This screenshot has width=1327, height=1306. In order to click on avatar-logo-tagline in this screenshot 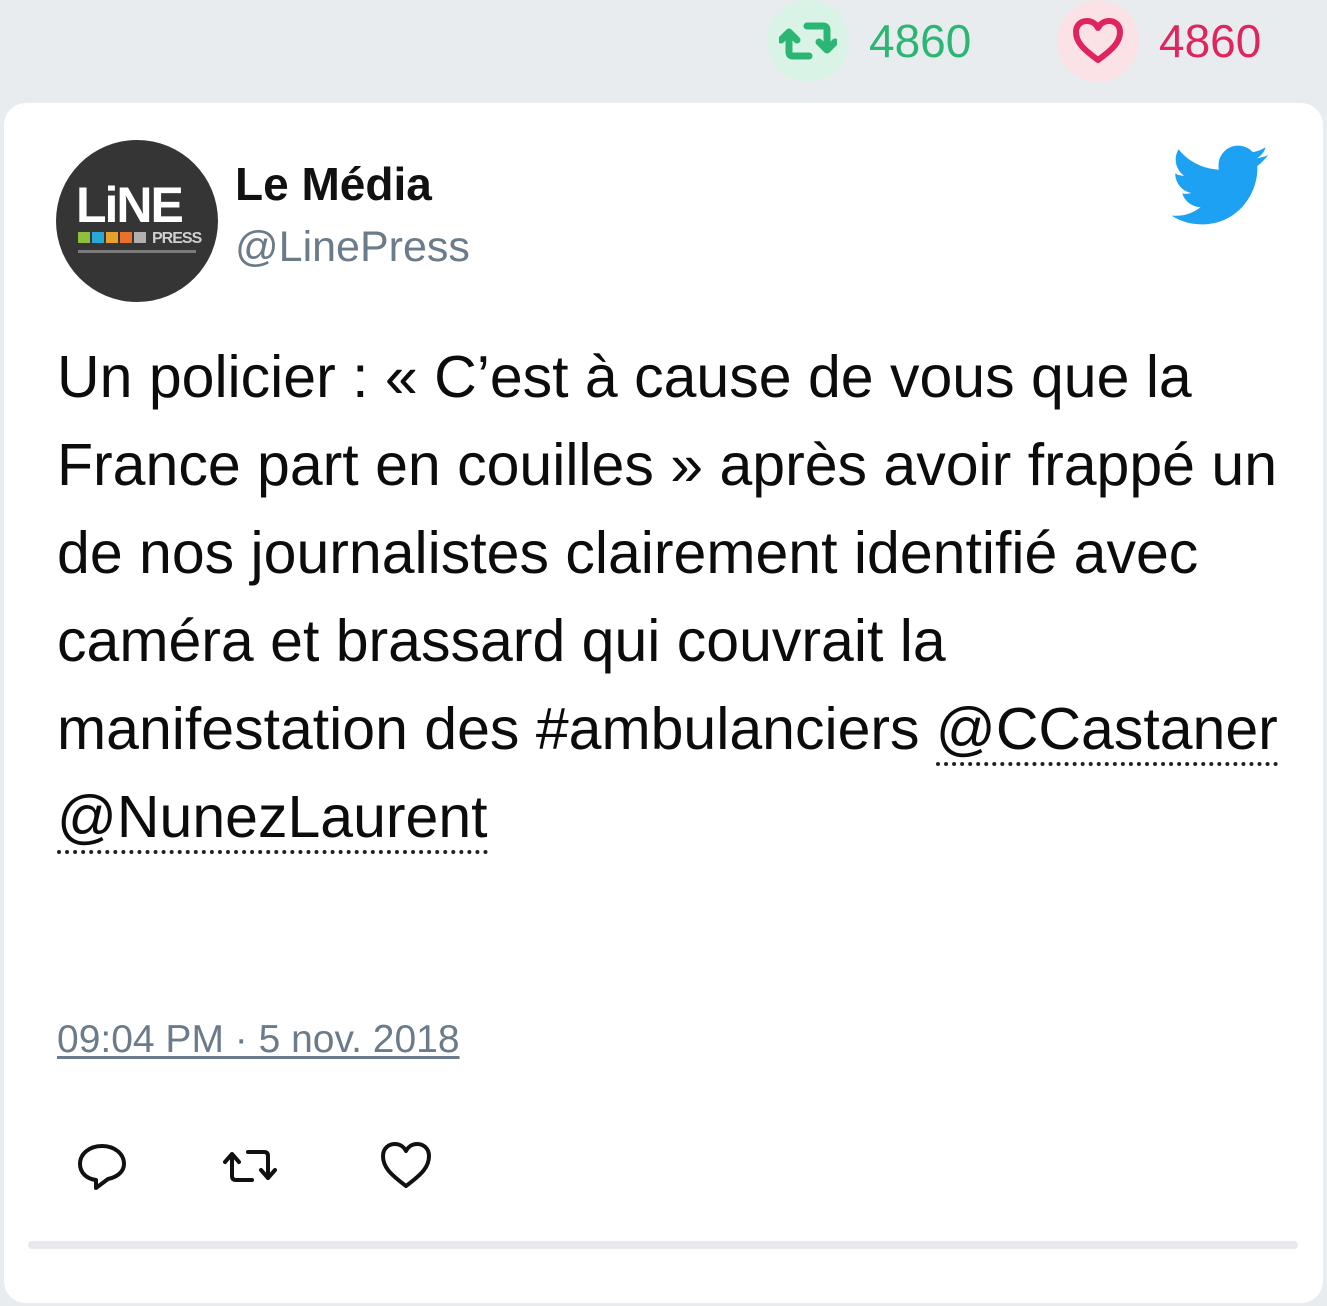, I will do `click(137, 251)`.